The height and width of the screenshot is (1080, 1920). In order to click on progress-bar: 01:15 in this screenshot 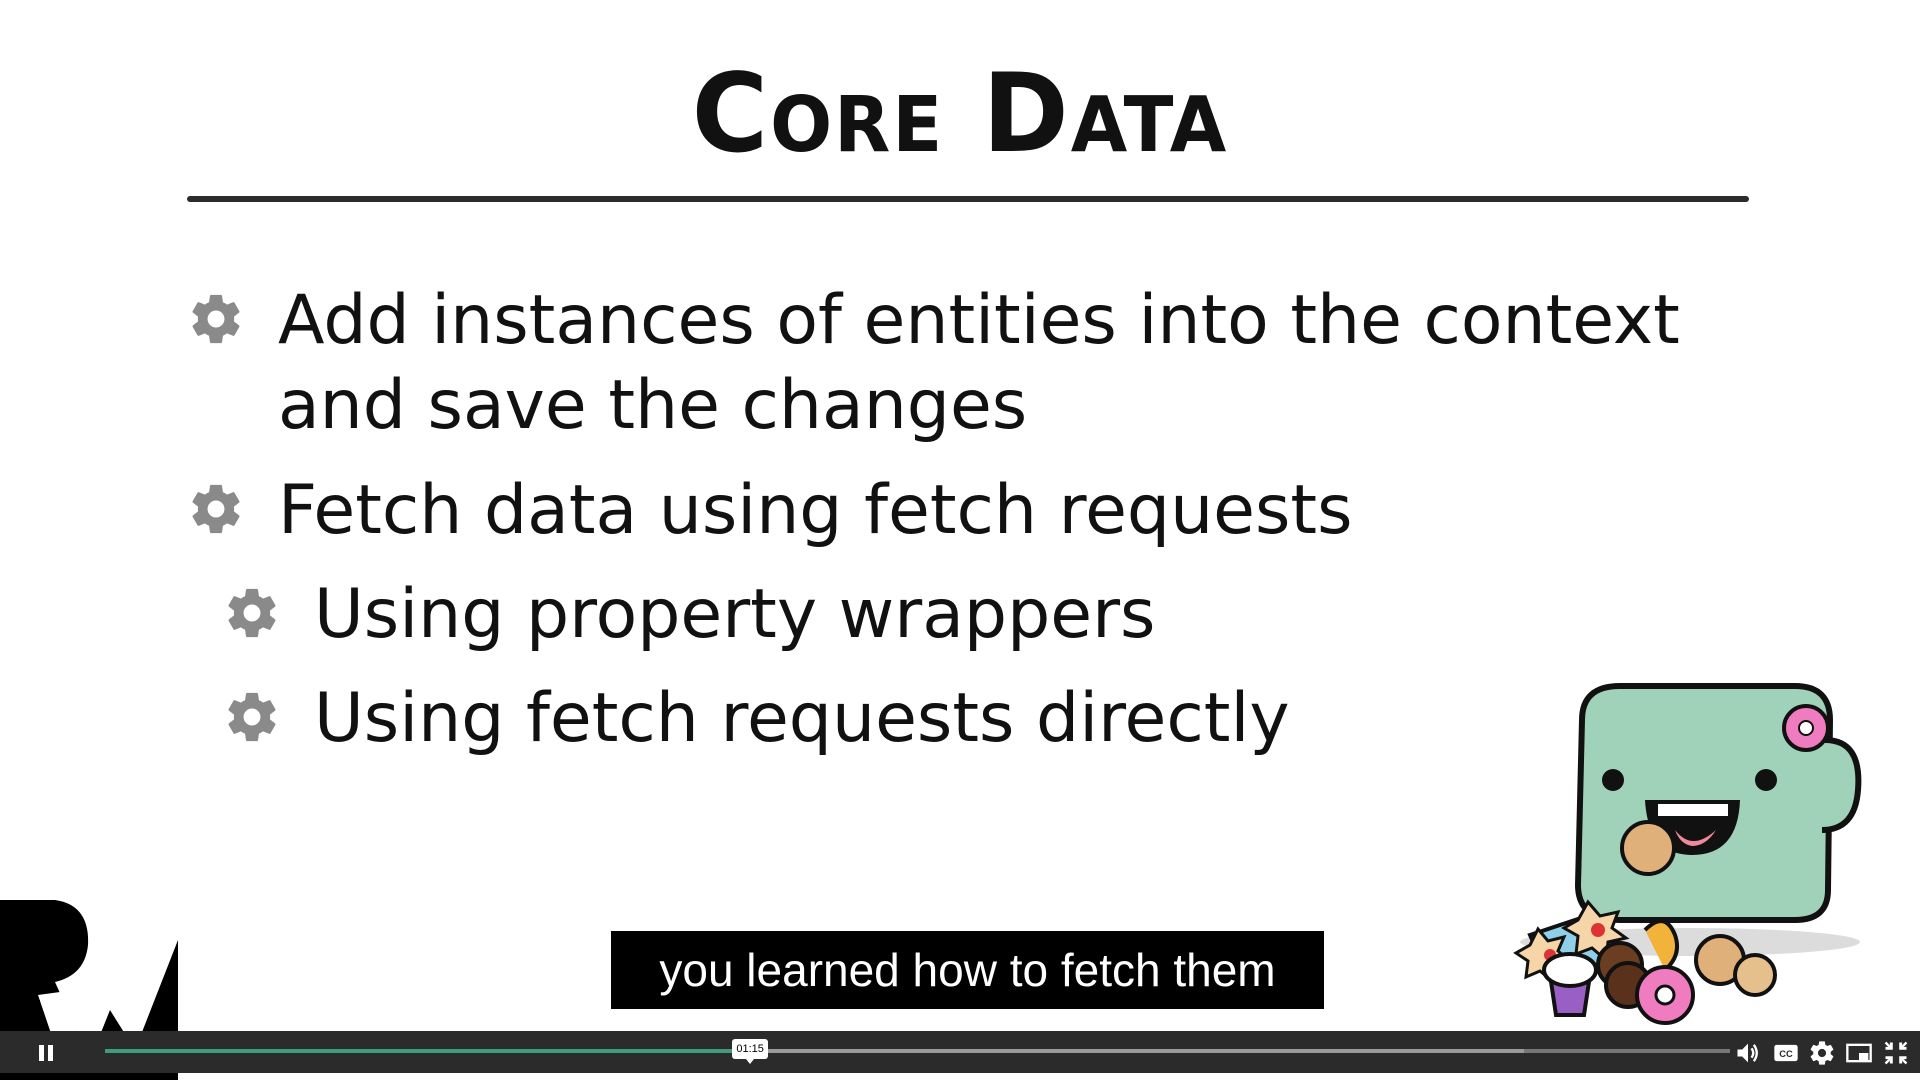, I will do `click(917, 1051)`.